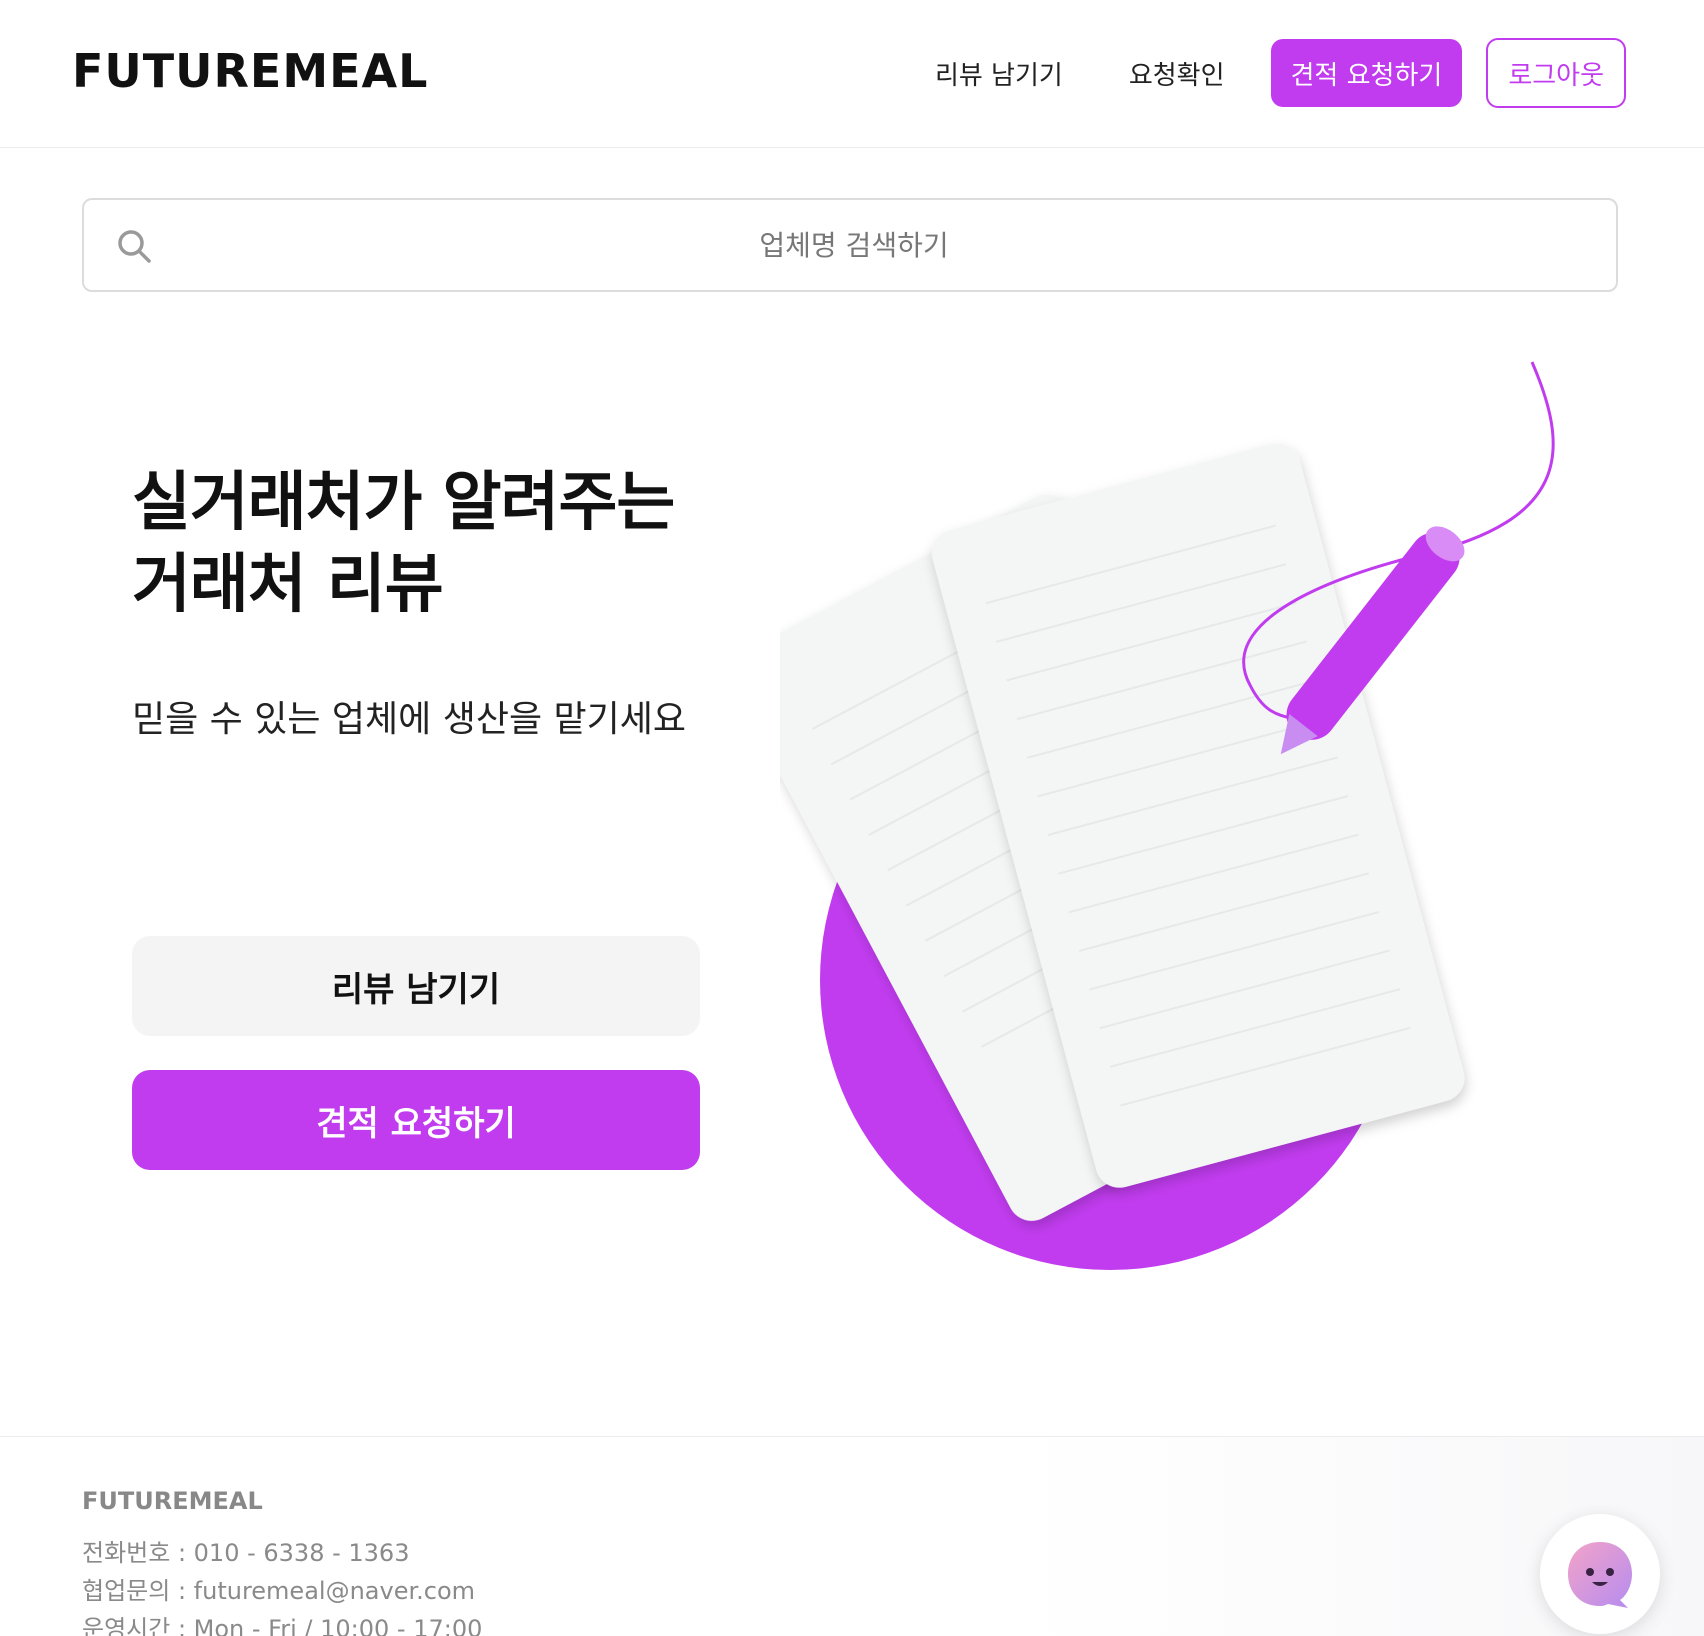 The height and width of the screenshot is (1636, 1704). What do you see at coordinates (1556, 73) in the screenshot?
I see `logout-button: 로그아웃` at bounding box center [1556, 73].